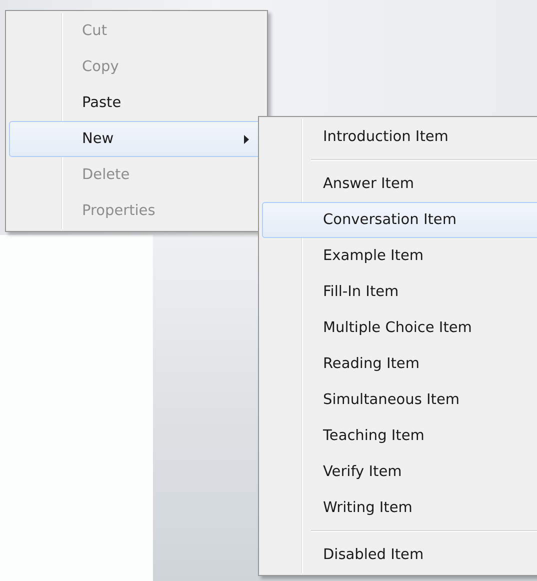 Image resolution: width=537 pixels, height=581 pixels. Describe the element at coordinates (399, 328) in the screenshot. I see `menu-item: Multiple Choice Item` at that location.